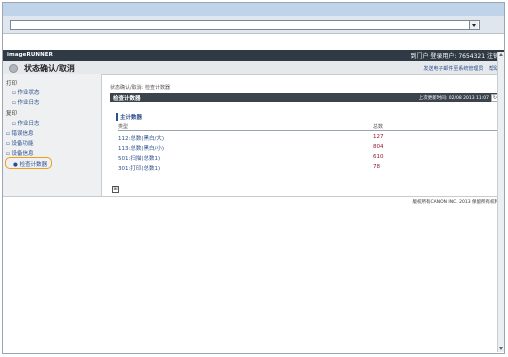 This screenshot has height=357, width=508. I want to click on table-row: 113:总数(黑白/小) 804, so click(308, 147).